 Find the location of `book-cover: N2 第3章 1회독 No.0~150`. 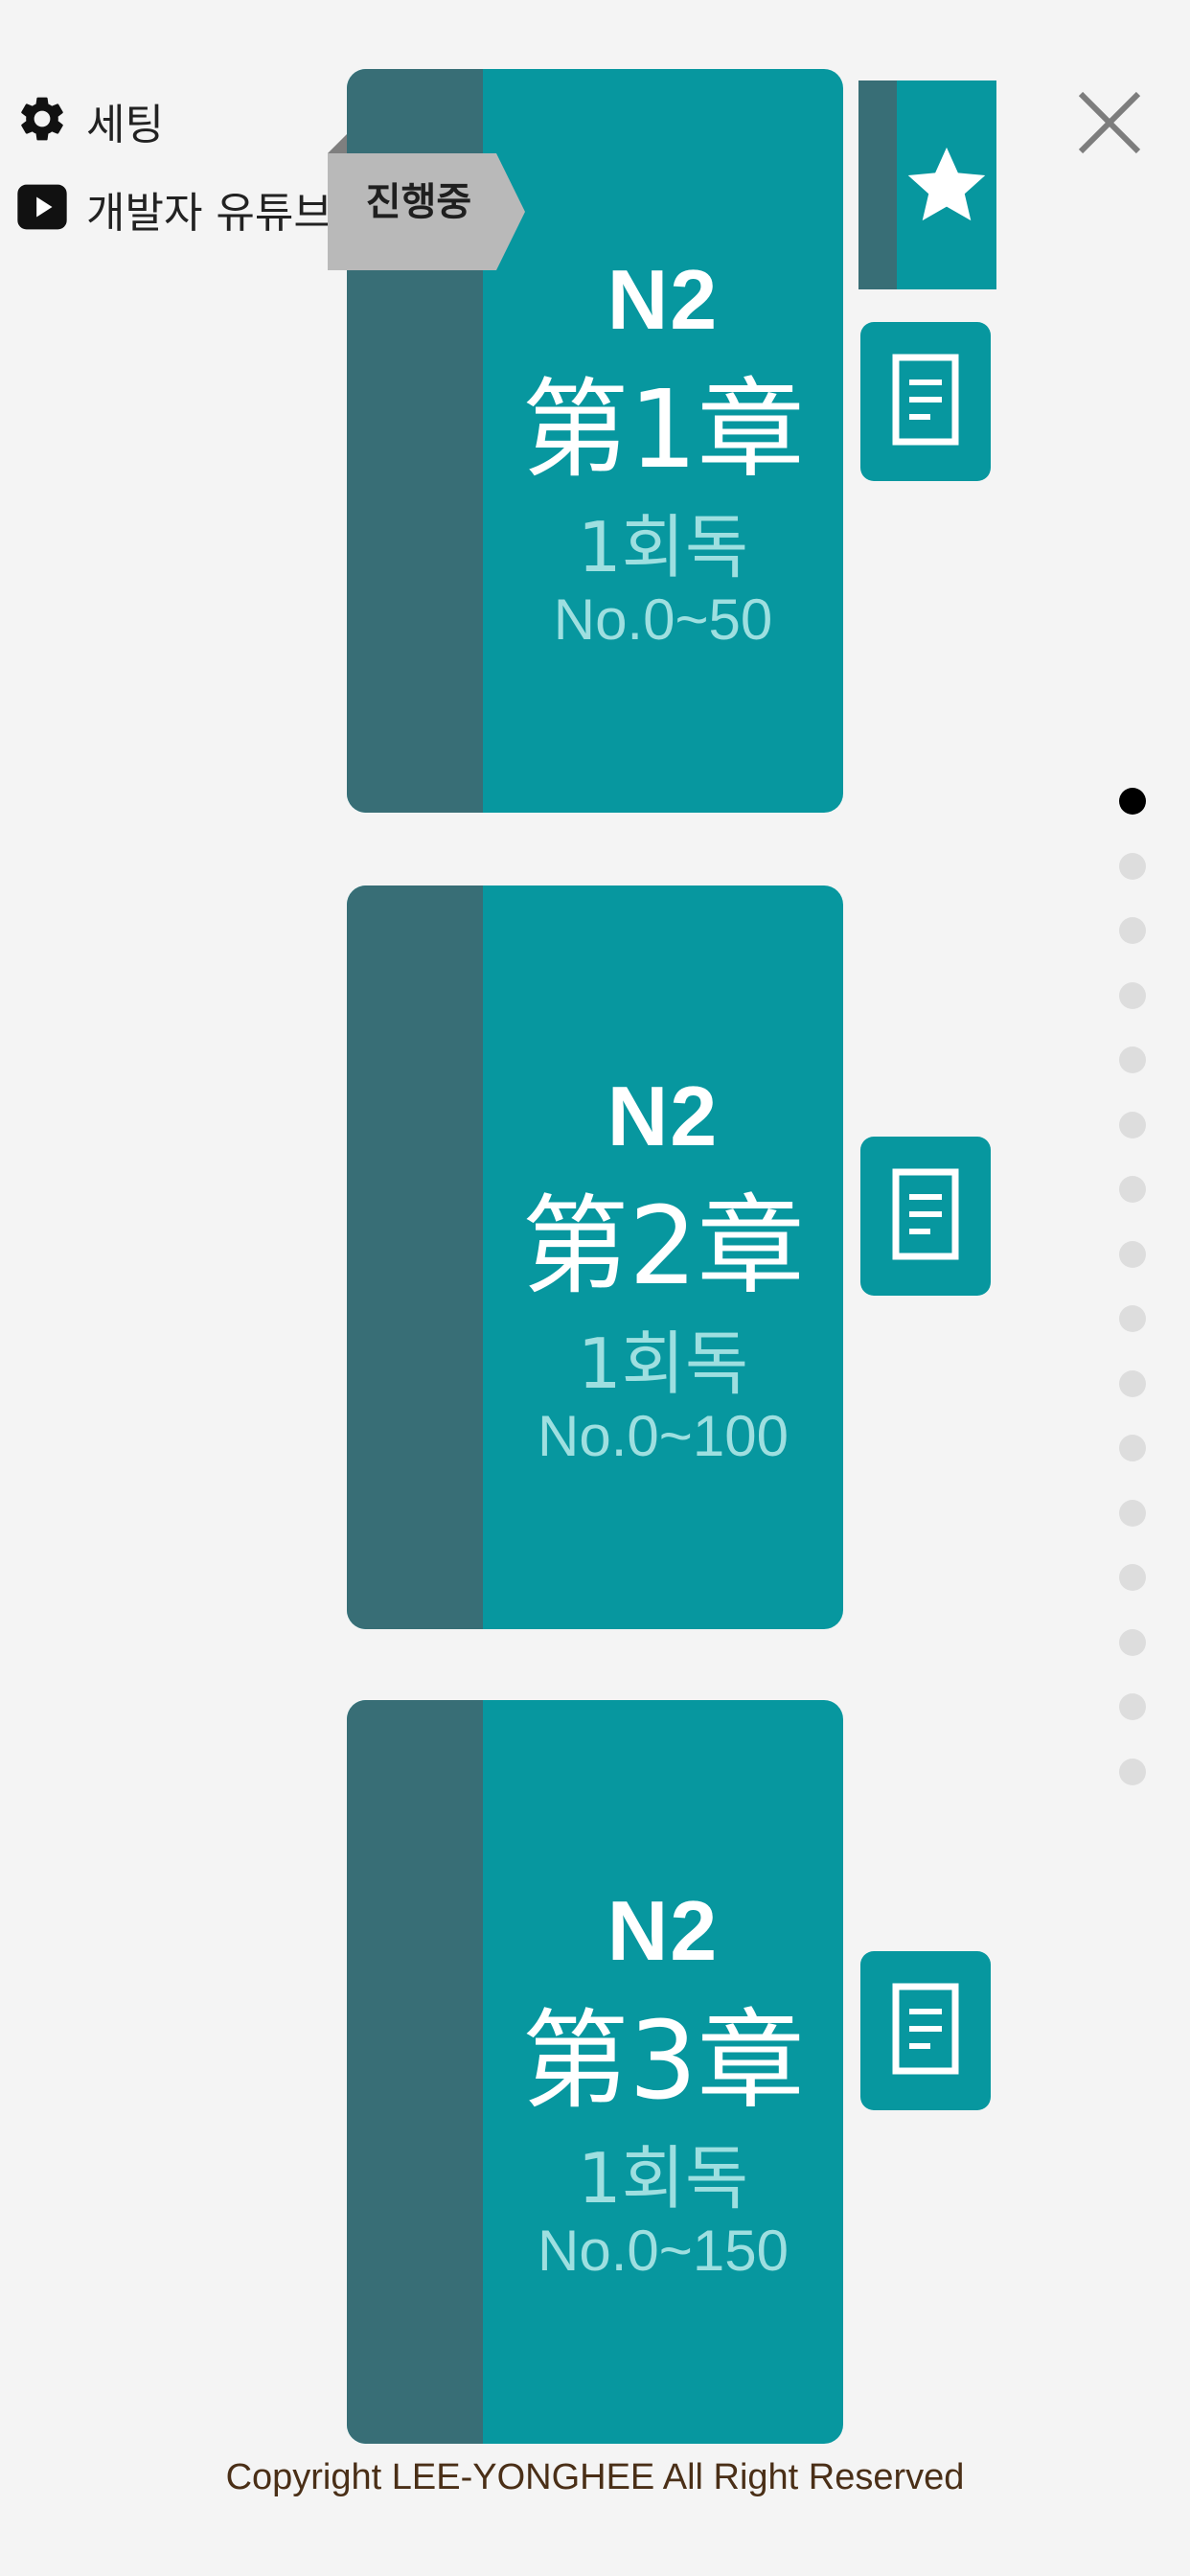

book-cover: N2 第3章 1회독 No.0~150 is located at coordinates (663, 2072).